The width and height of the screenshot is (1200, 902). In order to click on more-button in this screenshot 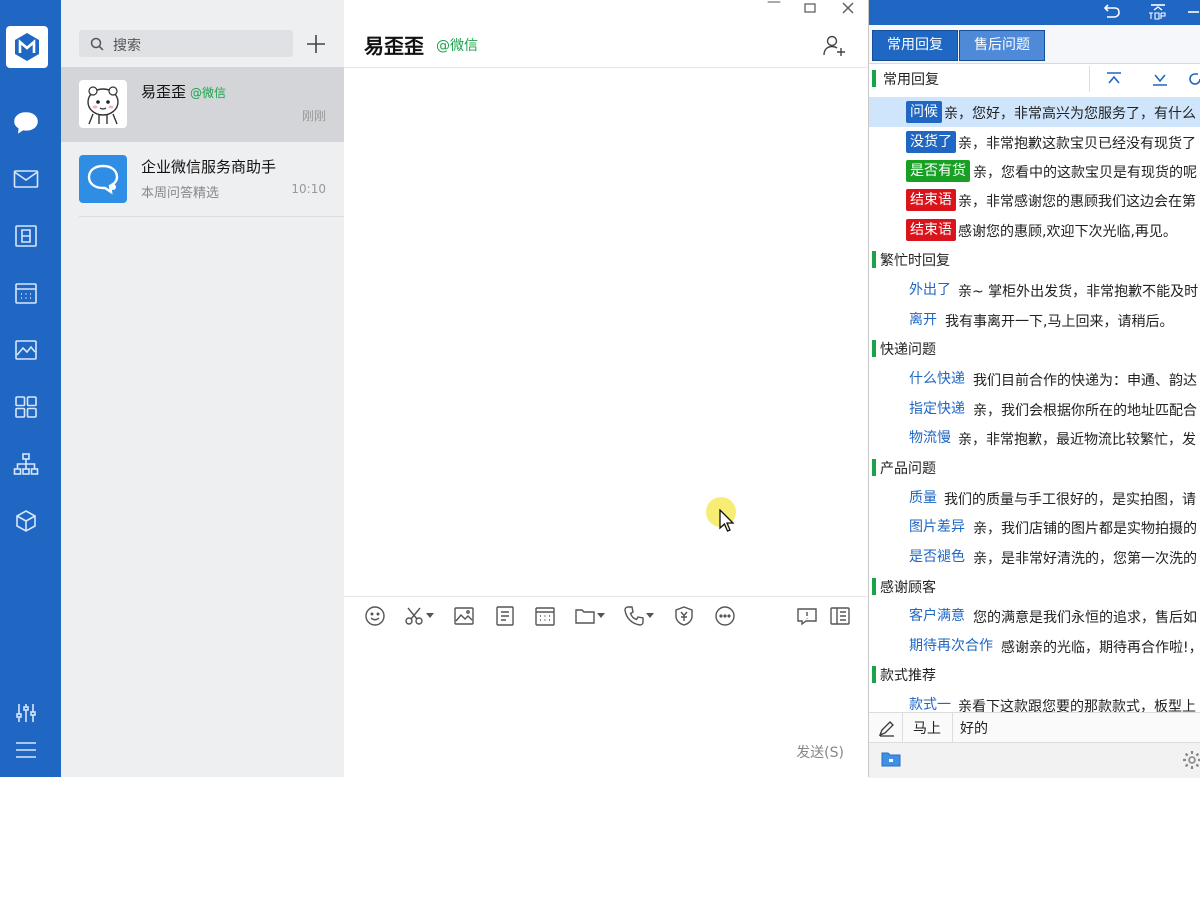, I will do `click(725, 616)`.